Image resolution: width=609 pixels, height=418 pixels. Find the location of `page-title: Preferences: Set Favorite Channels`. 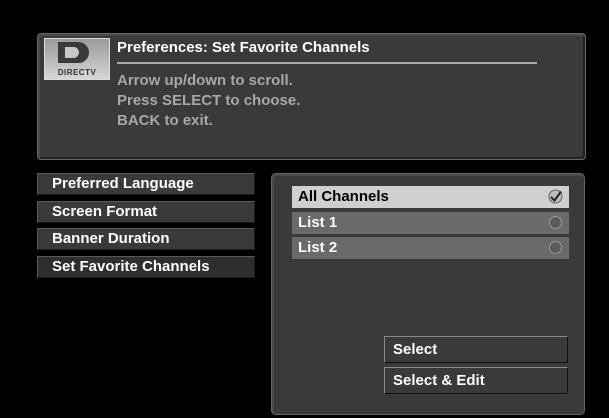

page-title: Preferences: Set Favorite Channels is located at coordinates (243, 47).